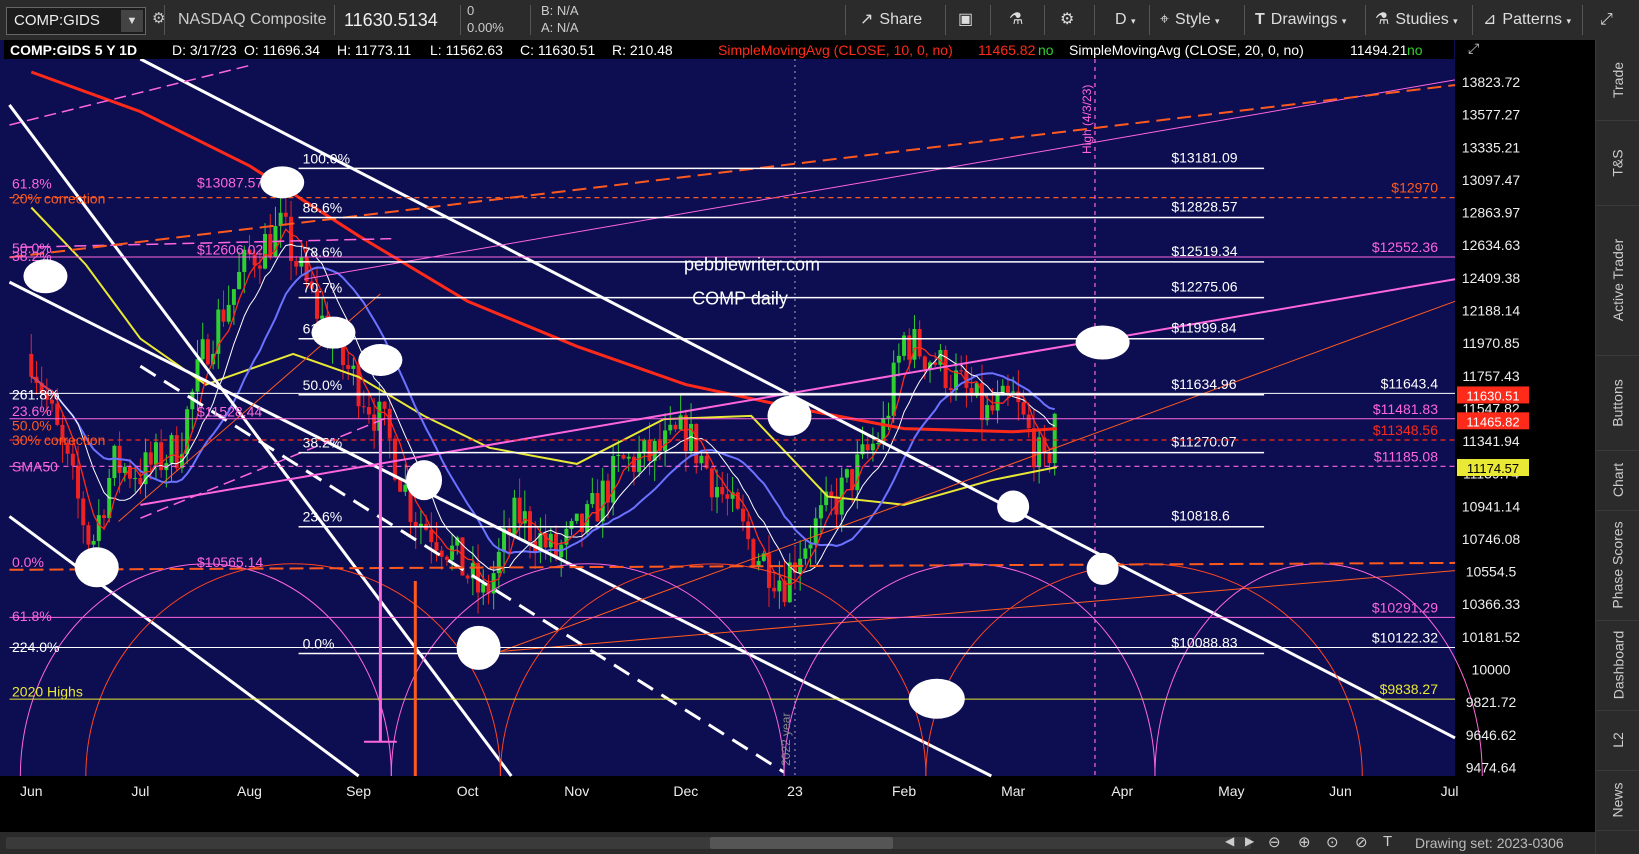 The height and width of the screenshot is (854, 1639). I want to click on y-tick-label: 11757.43, so click(1491, 376).